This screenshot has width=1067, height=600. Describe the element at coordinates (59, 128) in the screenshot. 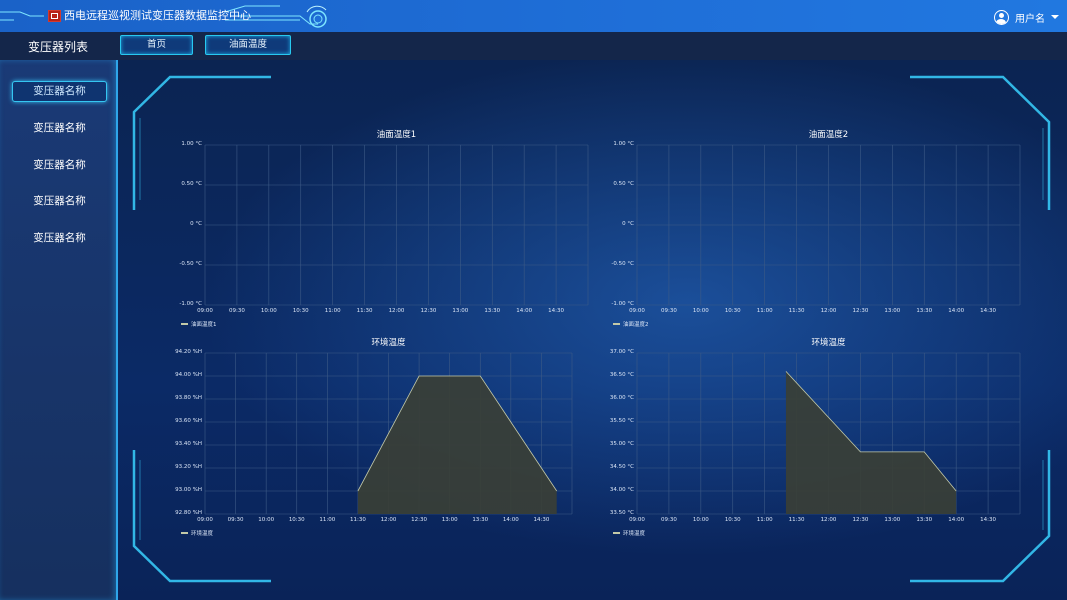

I see `sidebar-item-transformer-2: 变压器名称` at that location.